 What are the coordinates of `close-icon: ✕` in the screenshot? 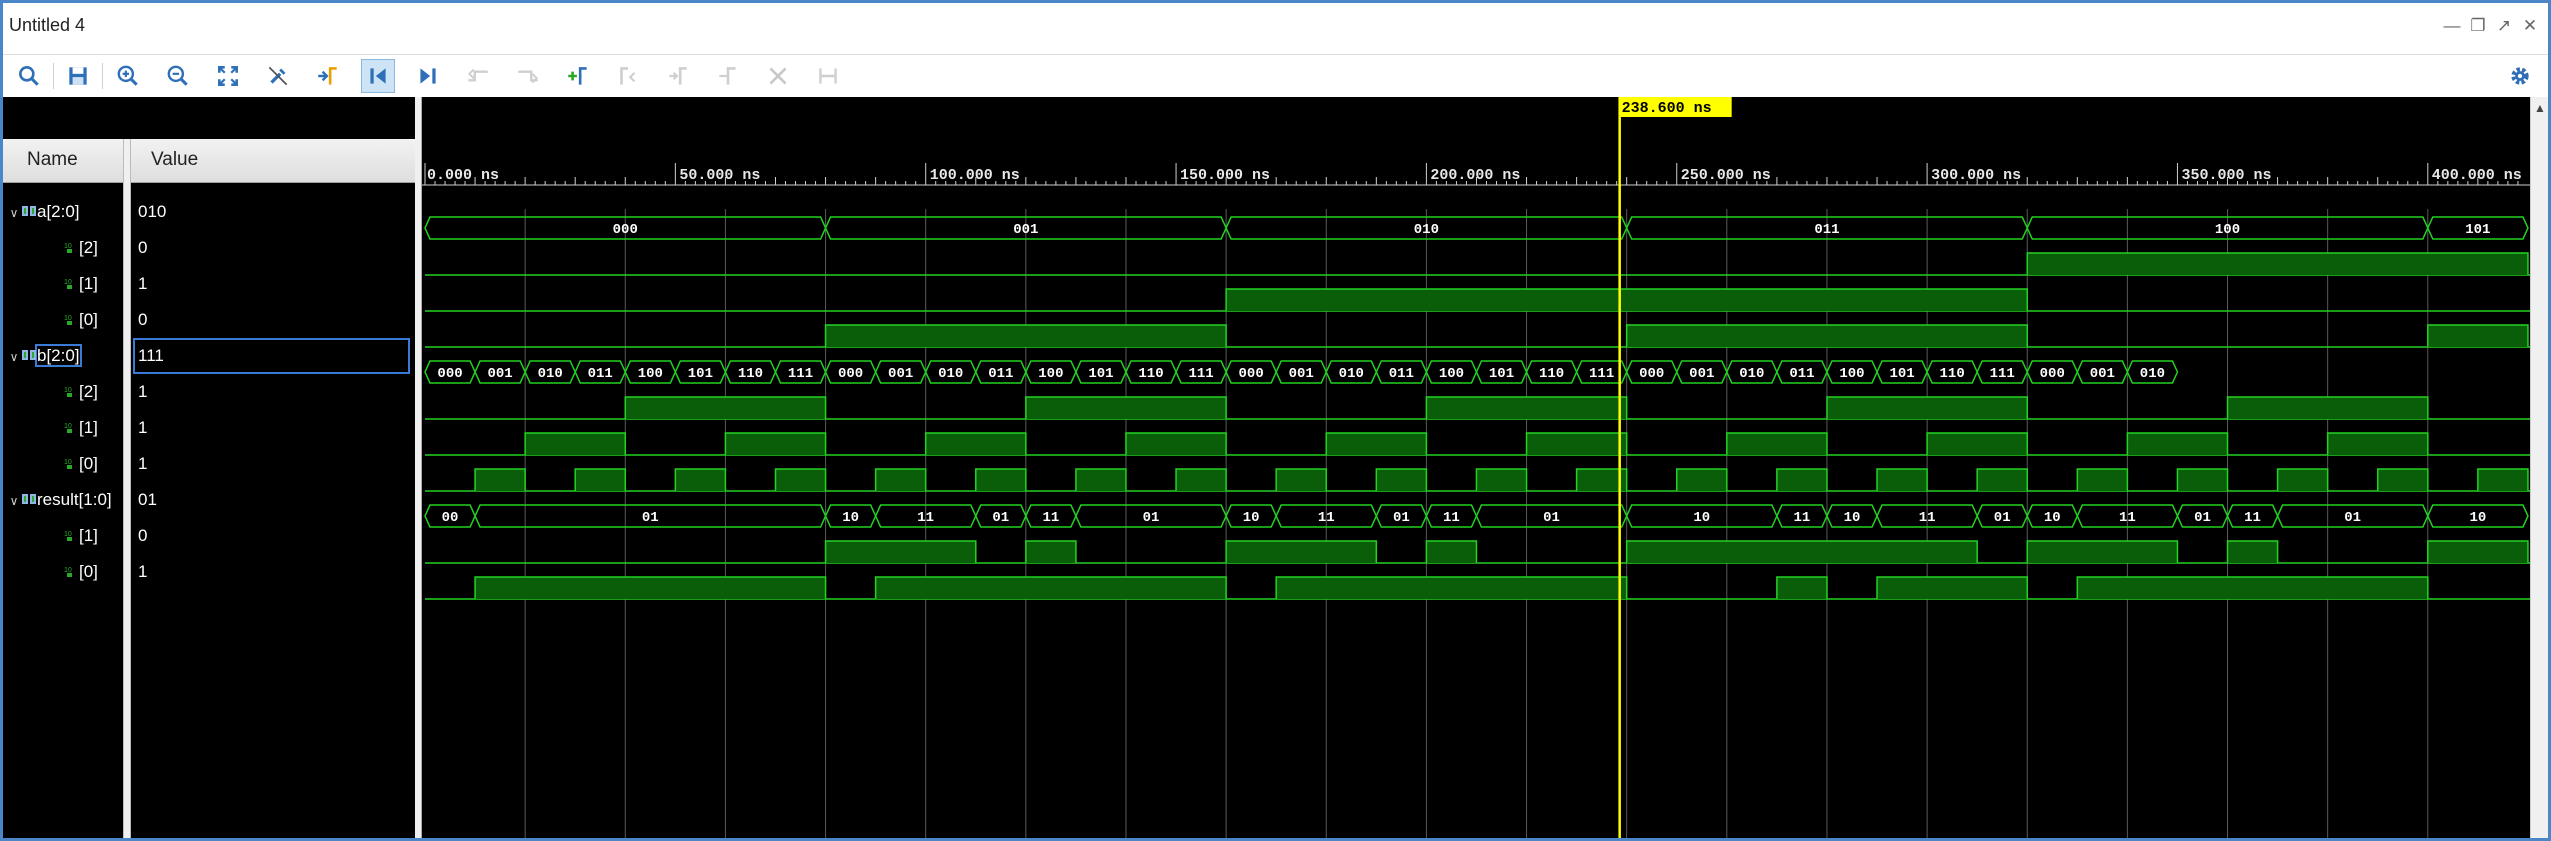 It's located at (2530, 26).